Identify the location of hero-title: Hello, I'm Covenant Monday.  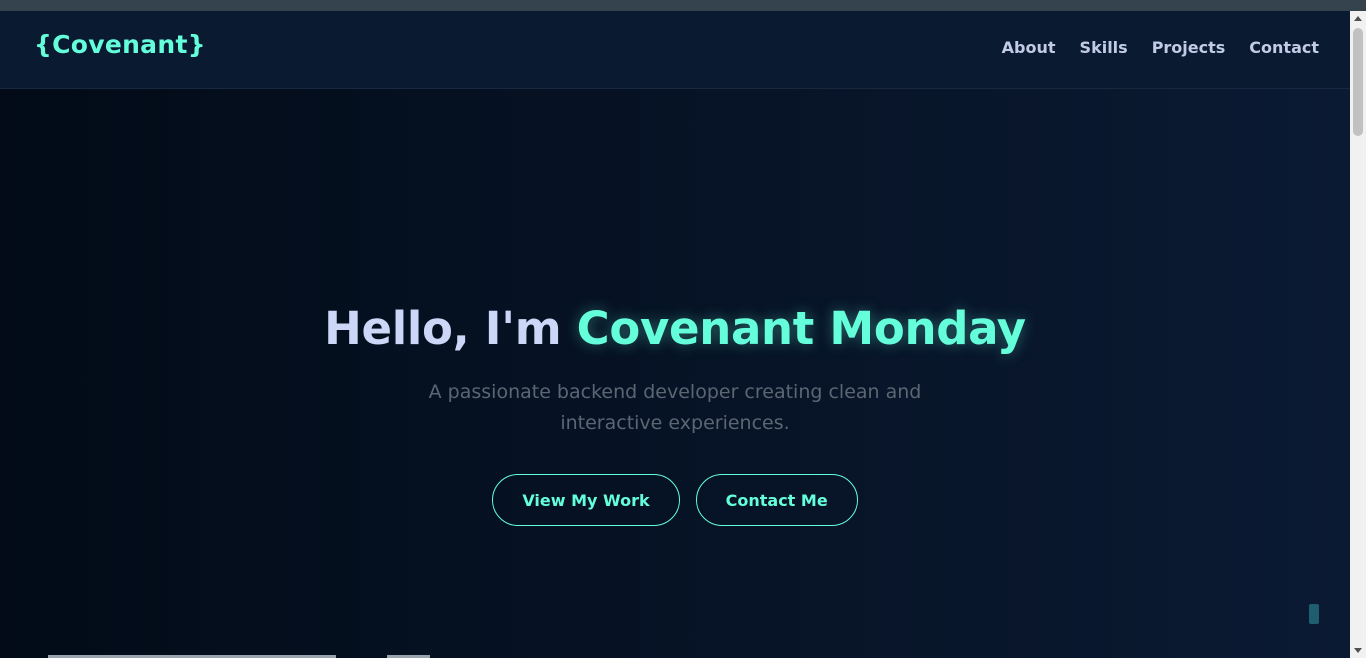
(675, 329).